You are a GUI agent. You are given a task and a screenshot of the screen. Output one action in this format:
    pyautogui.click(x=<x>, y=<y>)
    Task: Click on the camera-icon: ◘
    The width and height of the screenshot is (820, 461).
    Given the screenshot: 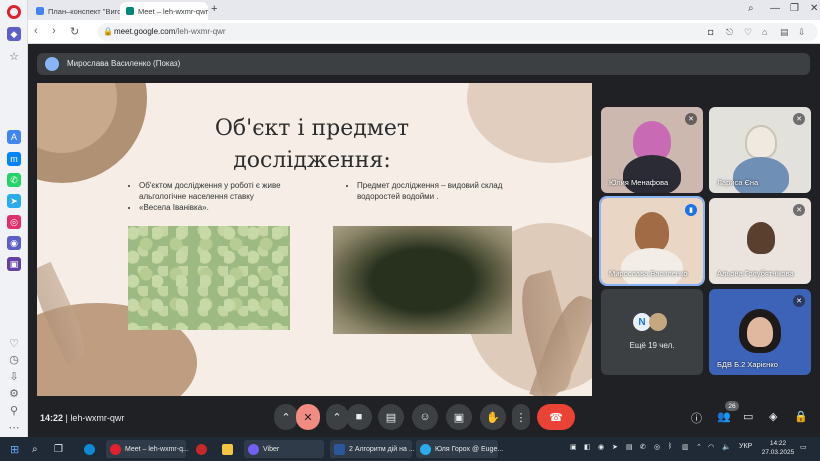 What is the action you would take?
    pyautogui.click(x=710, y=32)
    